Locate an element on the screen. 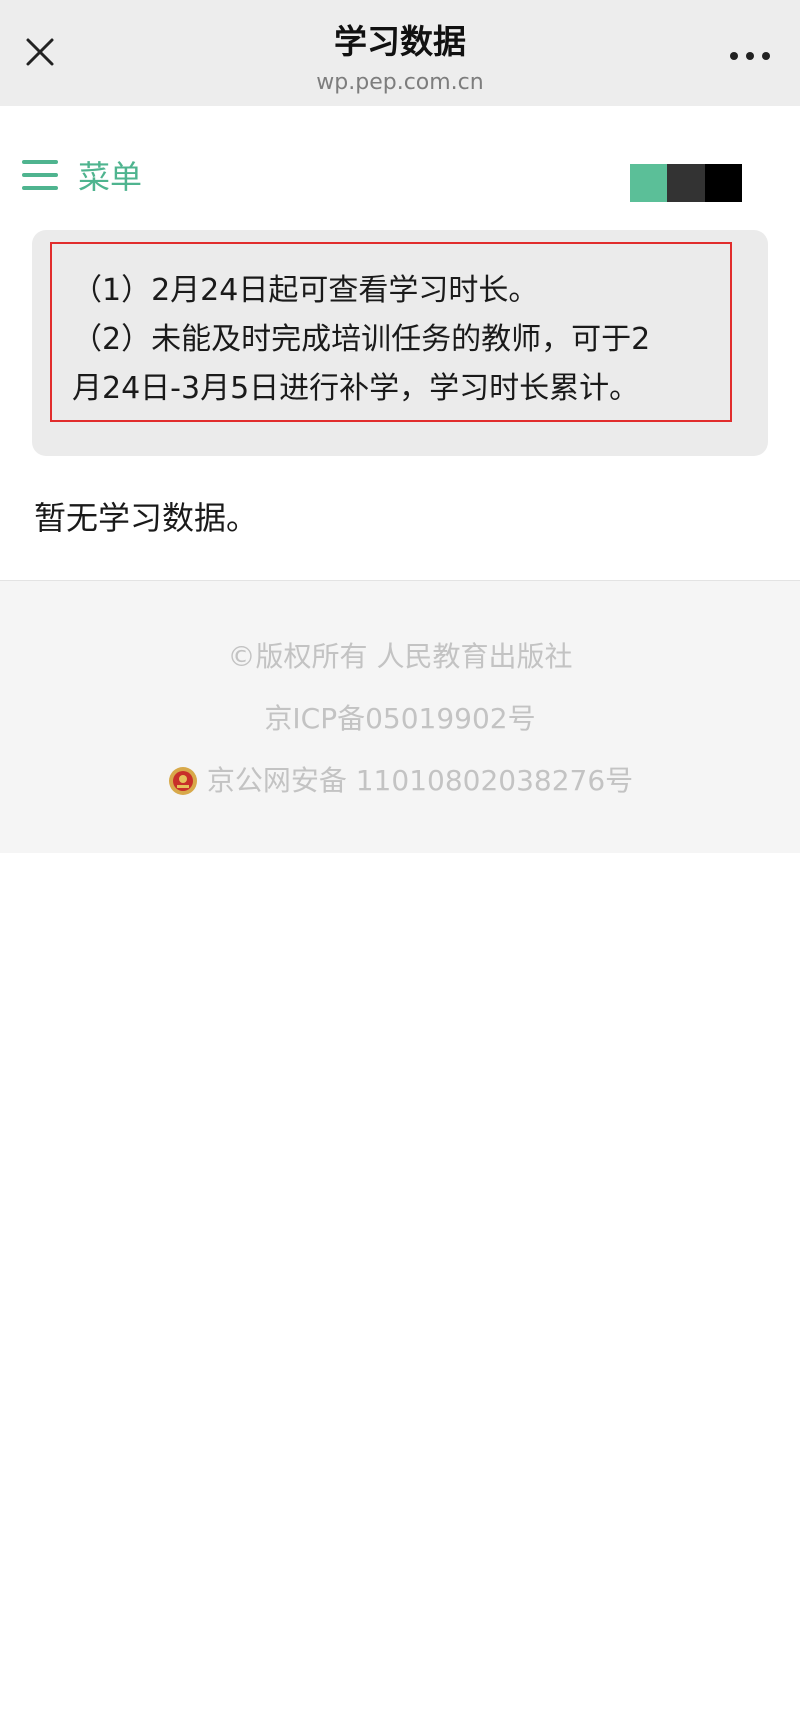 The width and height of the screenshot is (800, 1719). more-icon is located at coordinates (750, 56).